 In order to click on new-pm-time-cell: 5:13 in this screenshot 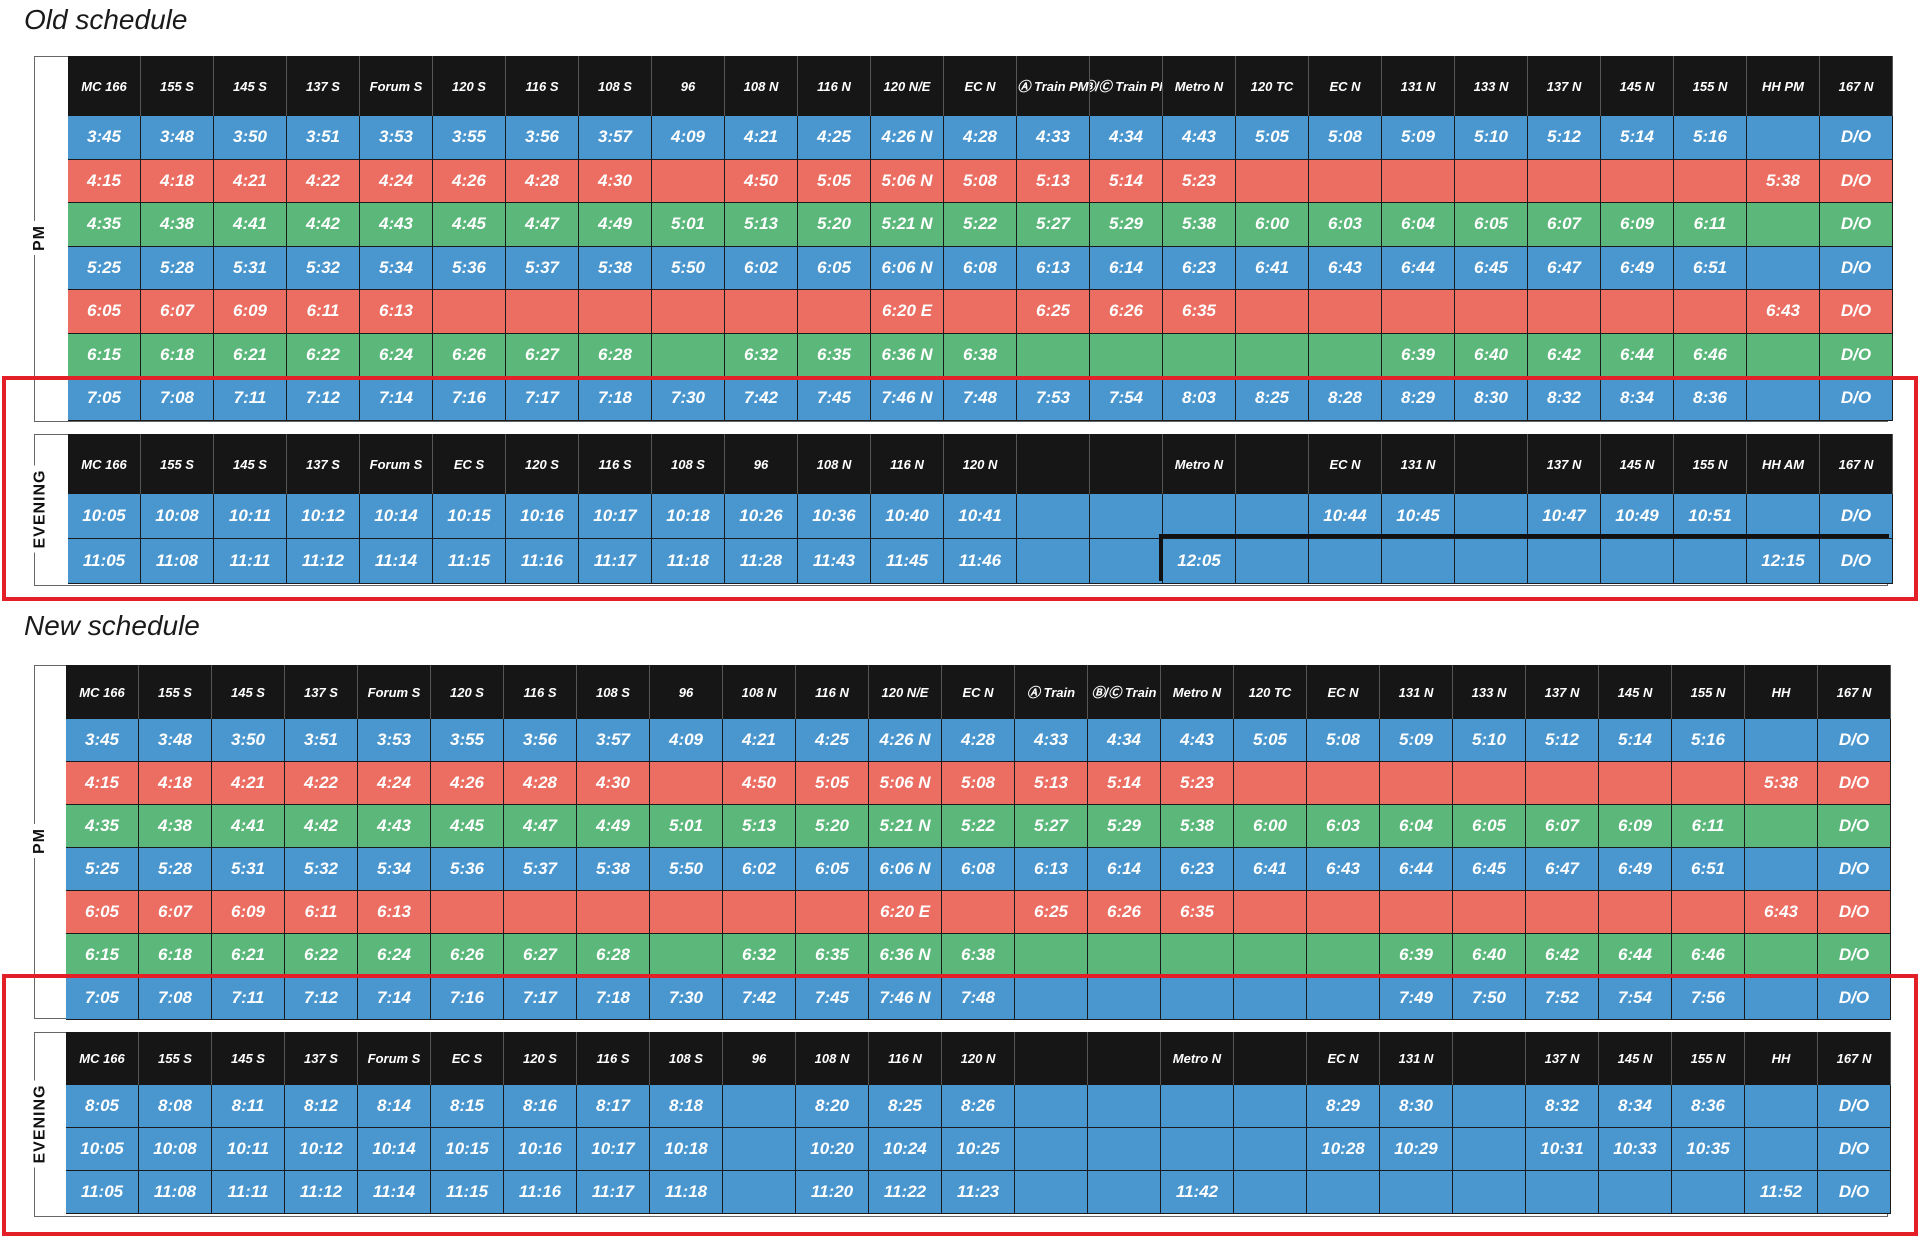, I will do `click(1051, 783)`.